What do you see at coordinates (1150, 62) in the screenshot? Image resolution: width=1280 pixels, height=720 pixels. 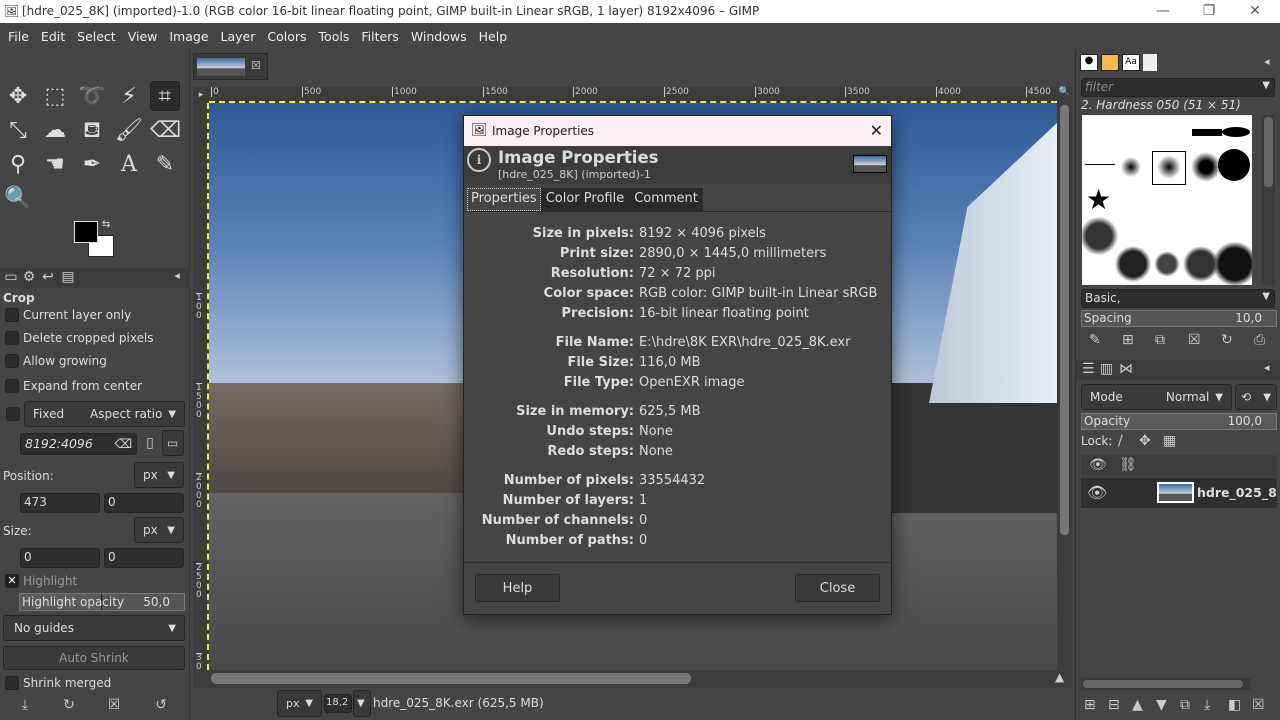 I see `document-history-tab-icon` at bounding box center [1150, 62].